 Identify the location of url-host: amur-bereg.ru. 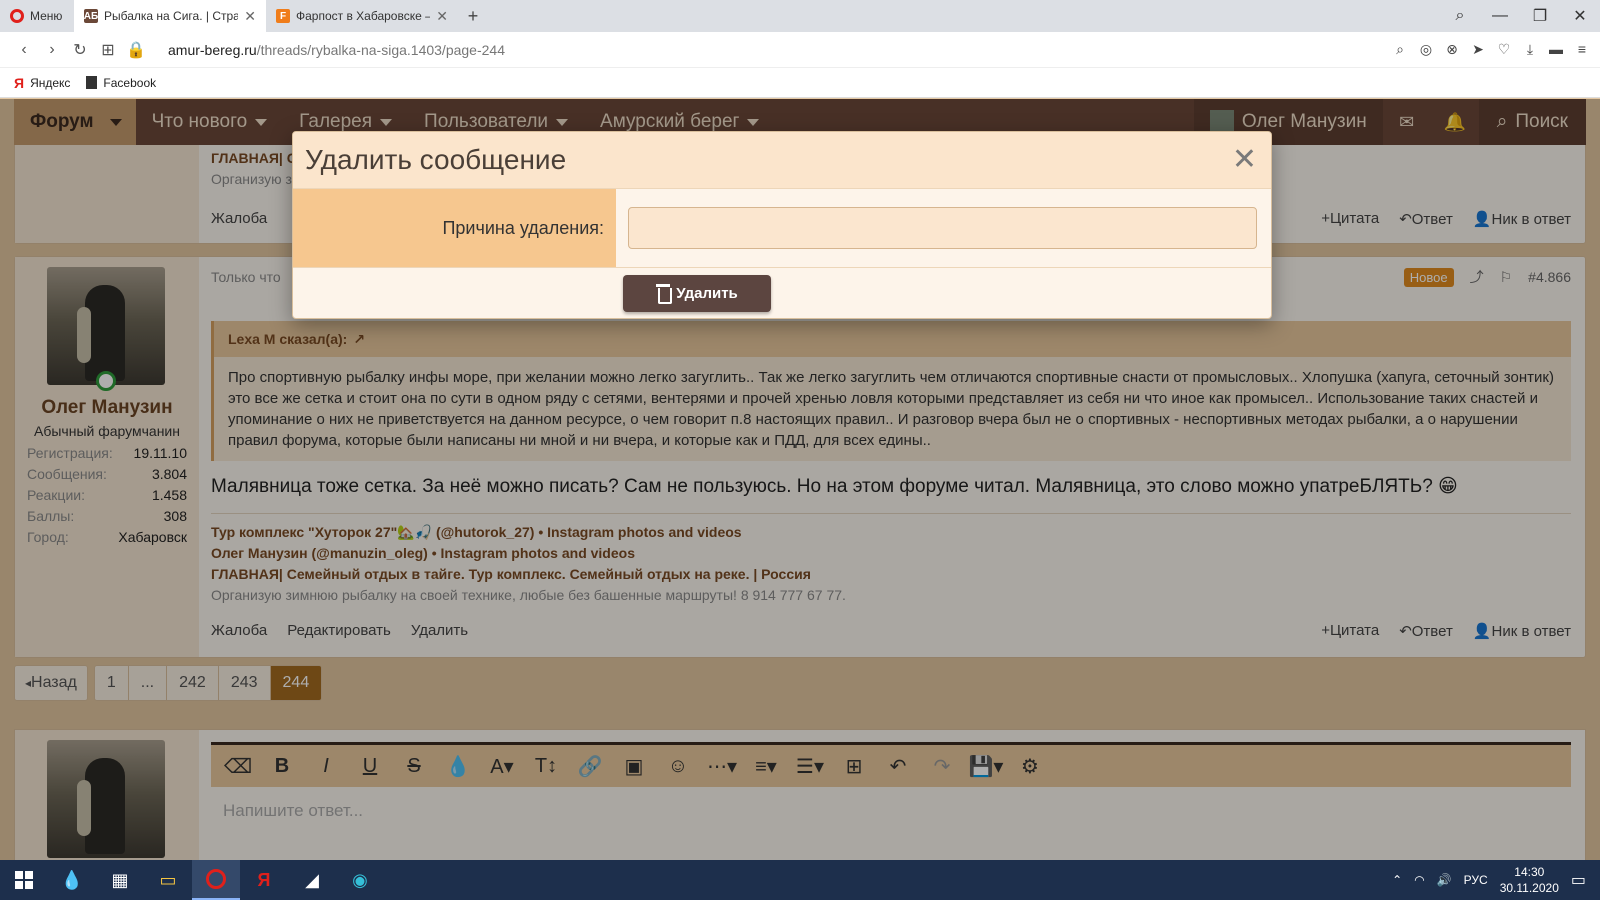
(212, 49).